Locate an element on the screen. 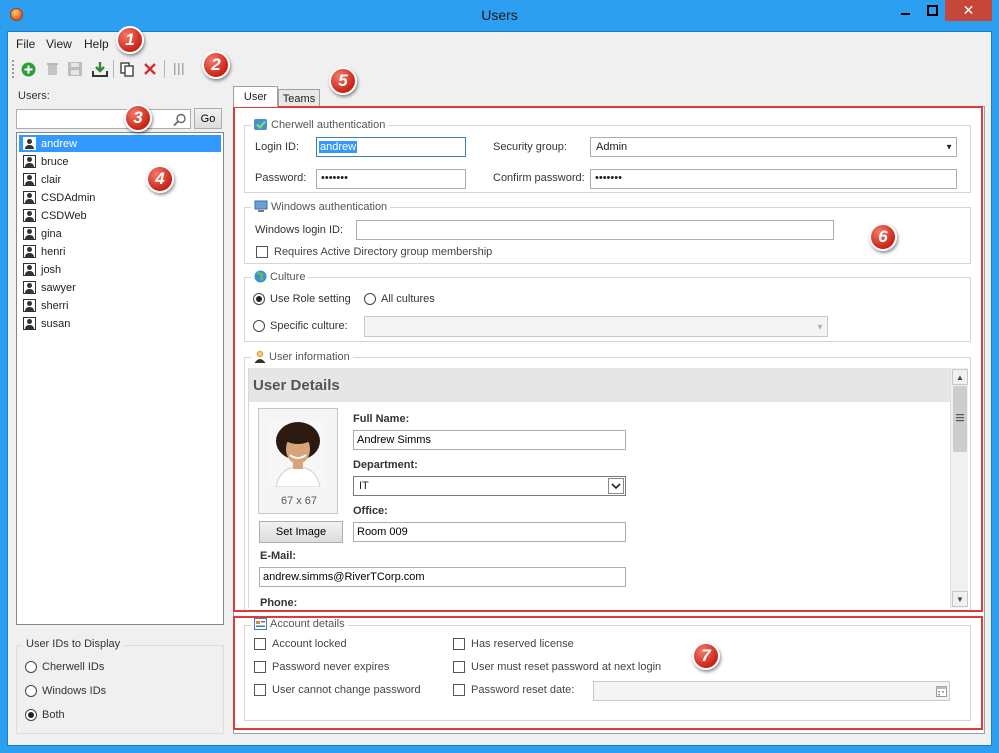 This screenshot has width=999, height=753. columns-icon is located at coordinates (179, 69).